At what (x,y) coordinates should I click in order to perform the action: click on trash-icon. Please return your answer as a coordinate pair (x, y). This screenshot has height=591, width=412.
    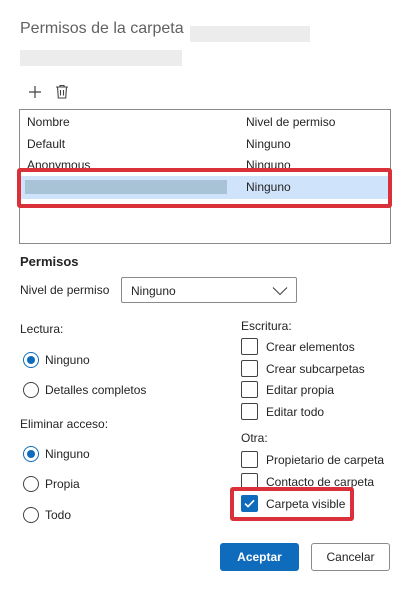
    Looking at the image, I should click on (62, 91).